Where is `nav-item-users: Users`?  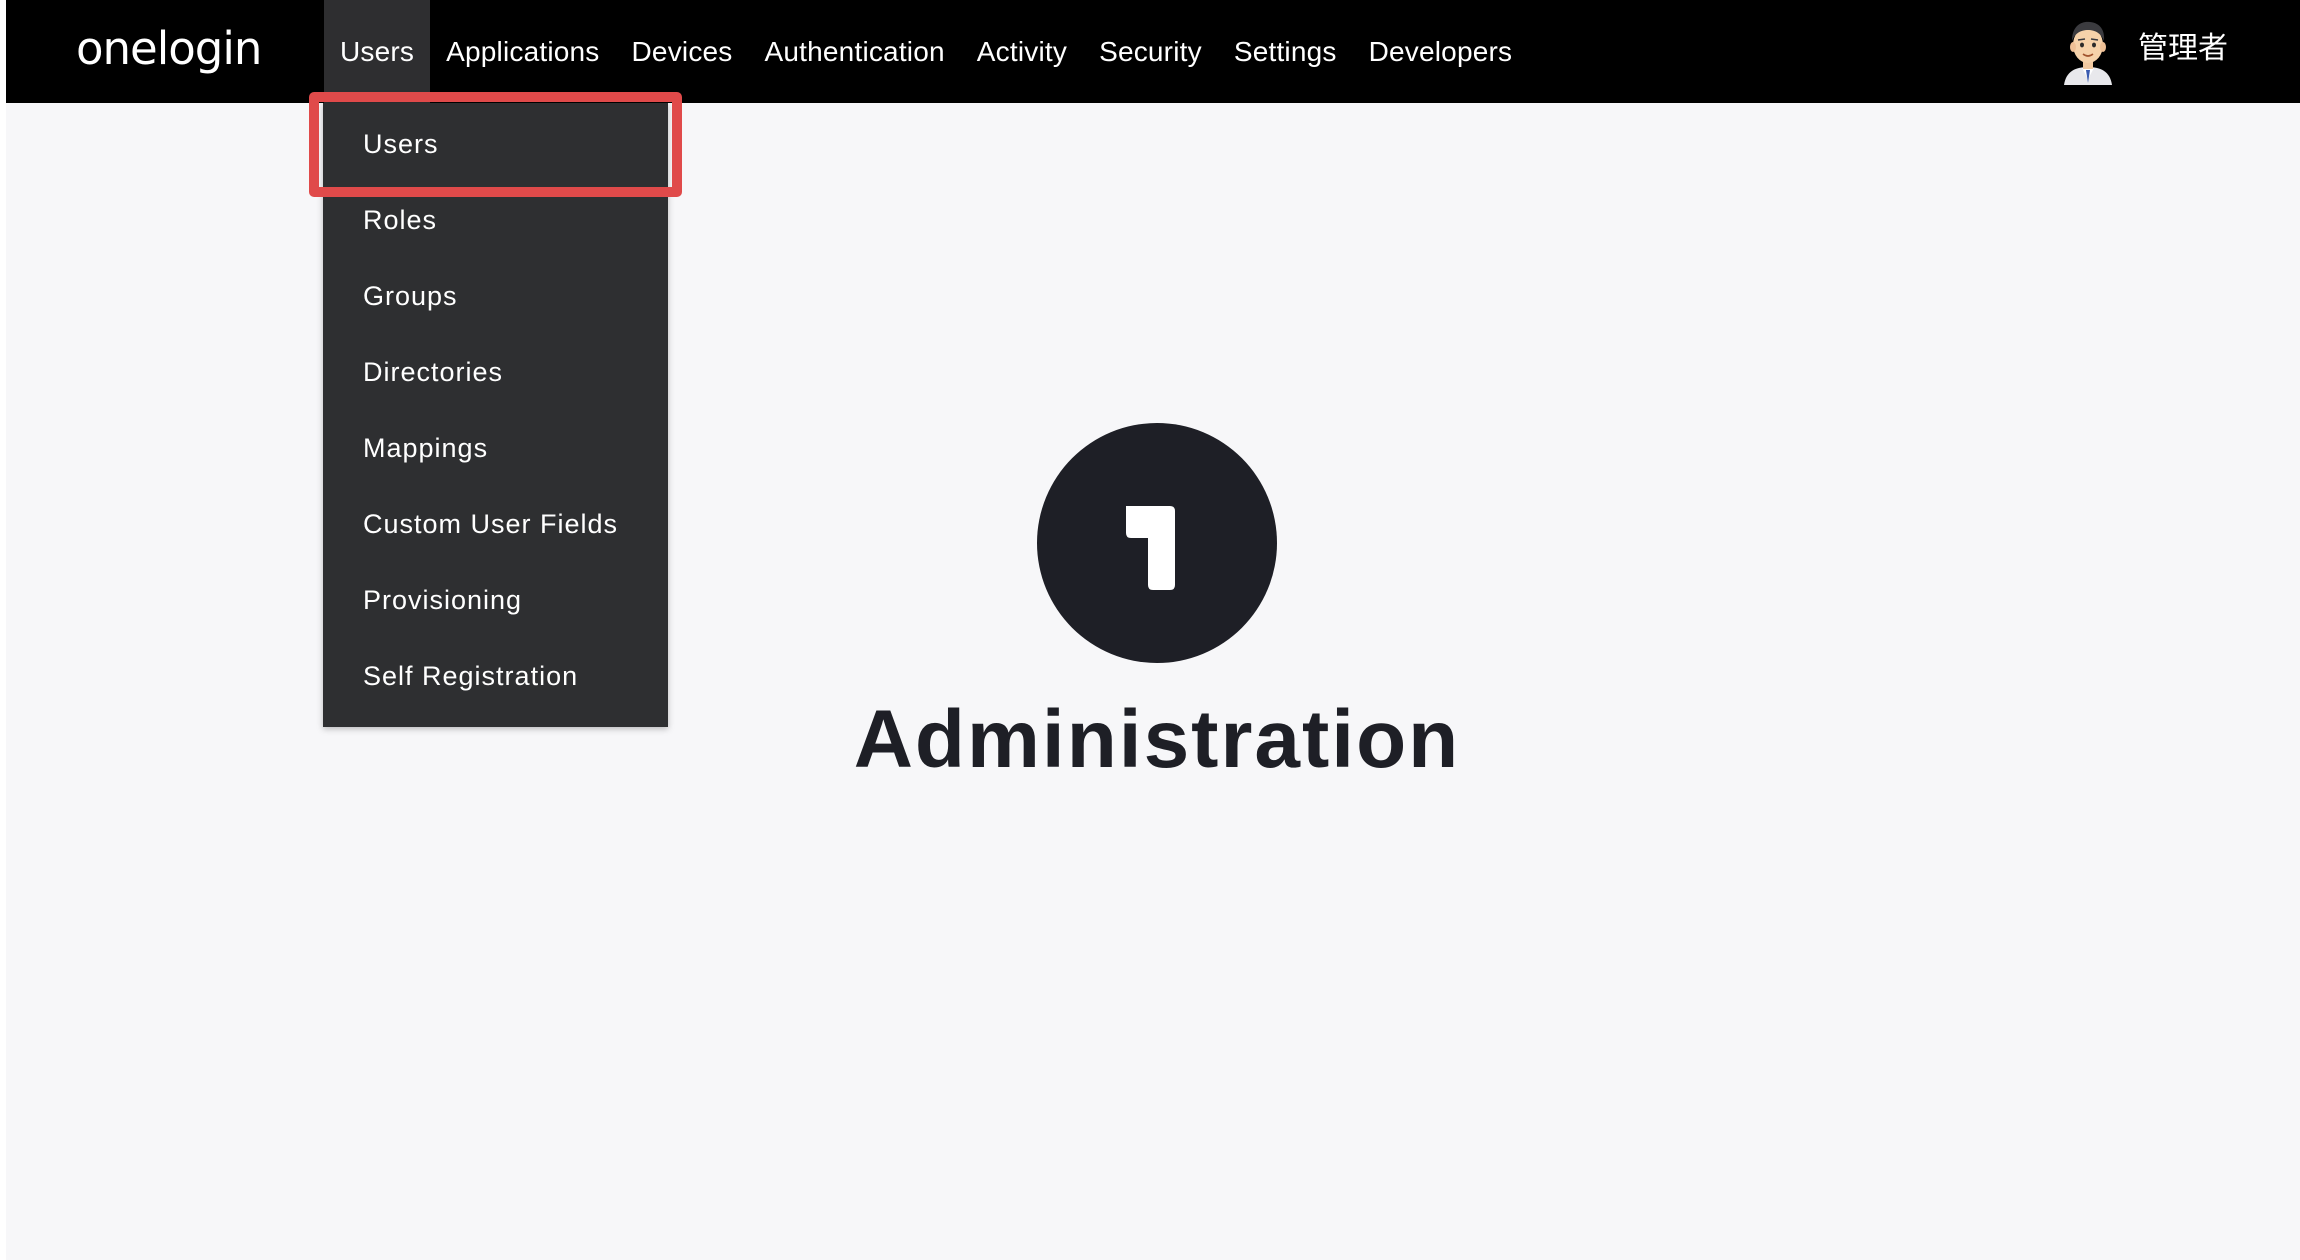
nav-item-users: Users is located at coordinates (377, 51).